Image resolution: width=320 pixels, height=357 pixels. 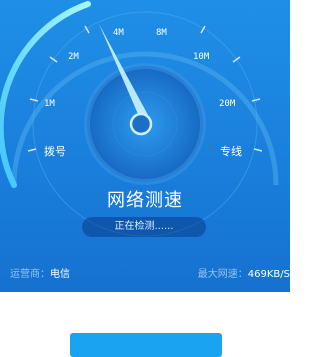 I want to click on max-speed-label: 最大网速：, so click(x=222, y=274).